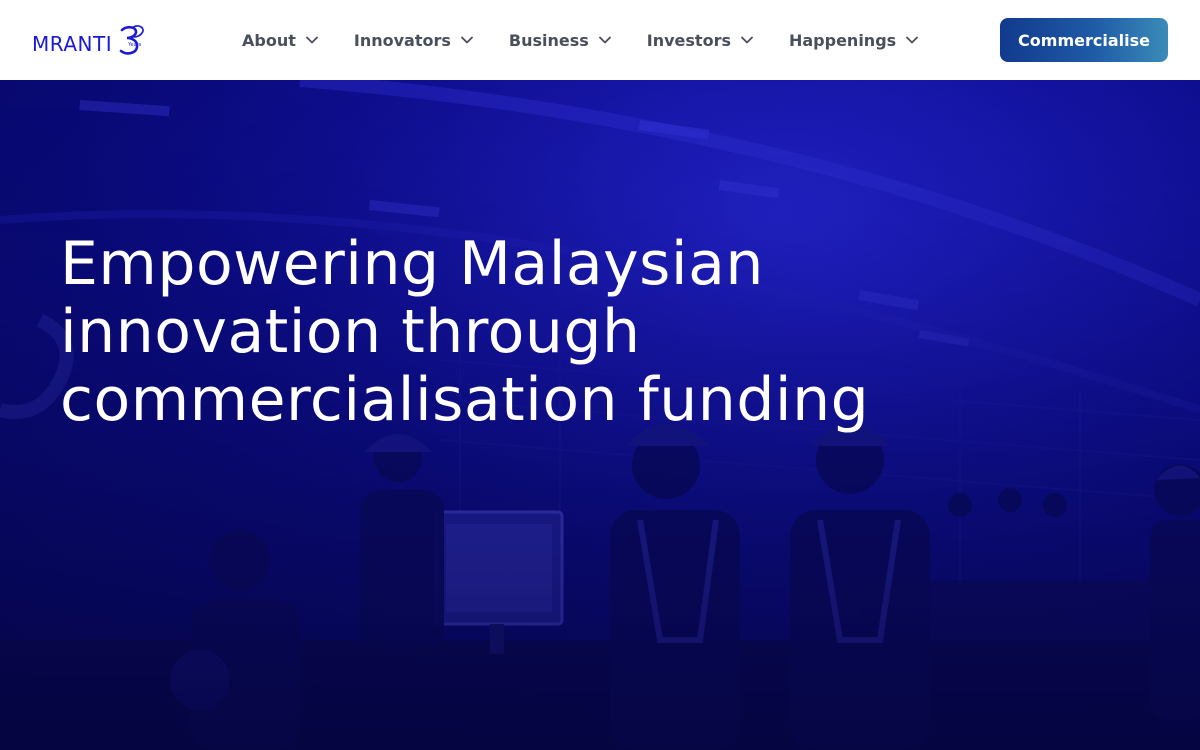  I want to click on logo-wordmark: MRANTI, so click(72, 44).